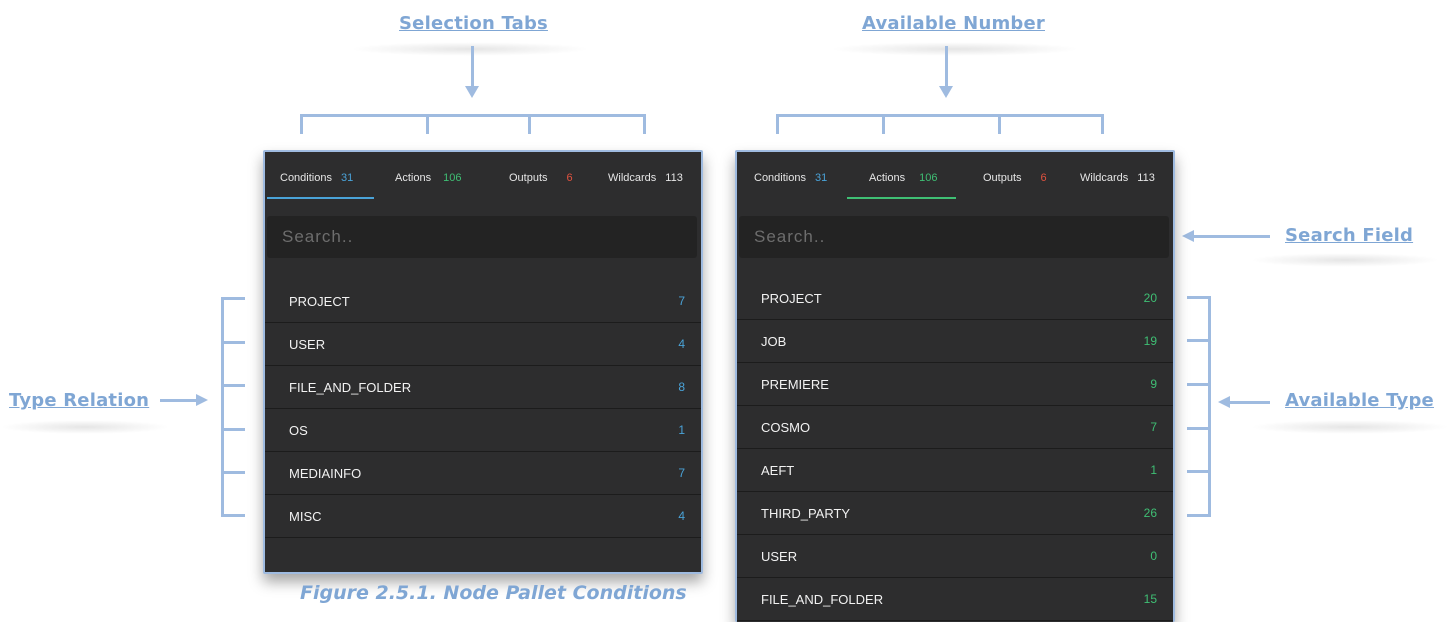 This screenshot has width=1450, height=622. What do you see at coordinates (483, 430) in the screenshot?
I see `list-item: OS 1` at bounding box center [483, 430].